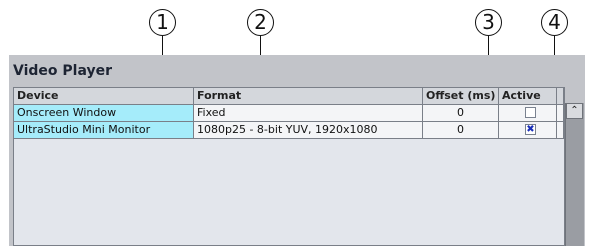 This screenshot has height=246, width=590. Describe the element at coordinates (308, 130) in the screenshot. I see `format-cell: 1080p25 - 8-bit YUV, 1920x1080` at that location.